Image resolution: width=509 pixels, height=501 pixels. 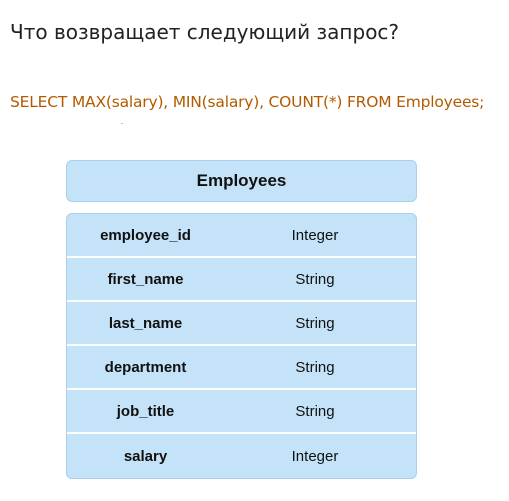 What do you see at coordinates (145, 235) in the screenshot?
I see `field-name: employee_id` at bounding box center [145, 235].